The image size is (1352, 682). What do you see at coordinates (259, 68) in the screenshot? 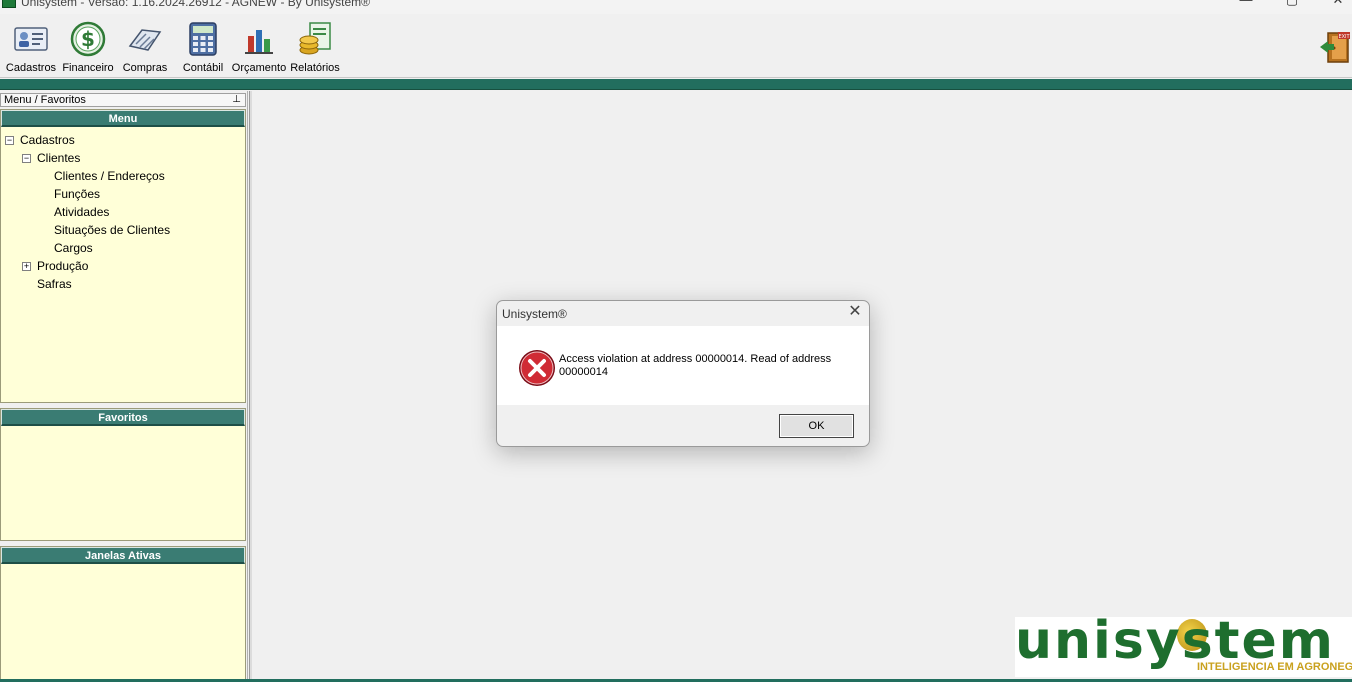
I see `orcamento-label: Orçamento` at bounding box center [259, 68].